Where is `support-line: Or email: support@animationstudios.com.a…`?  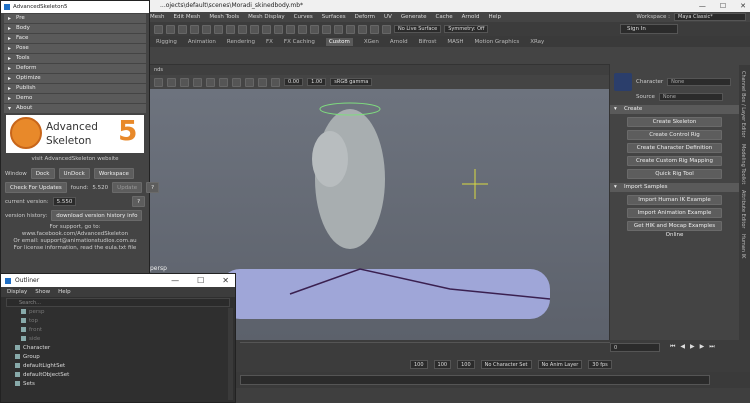
support-line: Or email: support@animationstudios.com.a… is located at coordinates (75, 241).